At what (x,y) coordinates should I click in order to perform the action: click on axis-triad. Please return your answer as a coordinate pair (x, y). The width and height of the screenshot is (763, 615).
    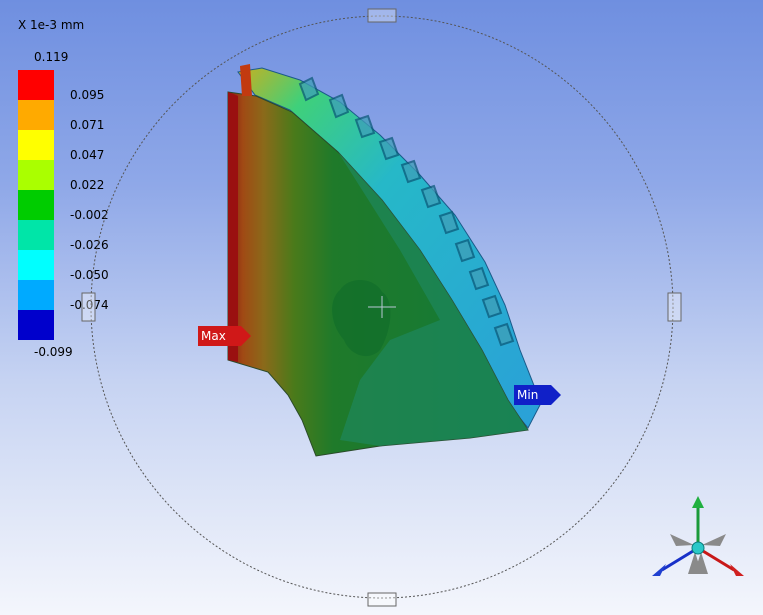
    Looking at the image, I should click on (698, 536).